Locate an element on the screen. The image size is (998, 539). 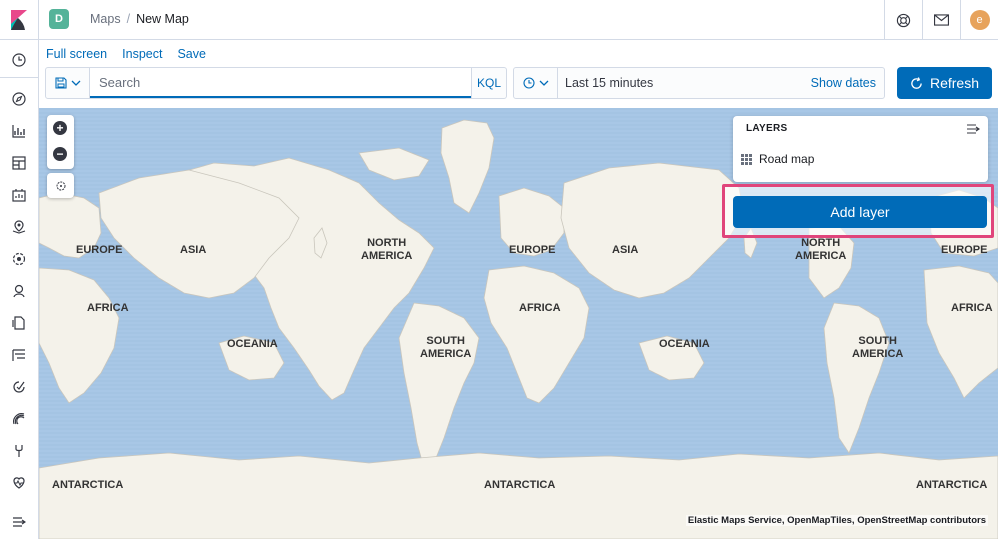
grid-icon is located at coordinates (746, 159).